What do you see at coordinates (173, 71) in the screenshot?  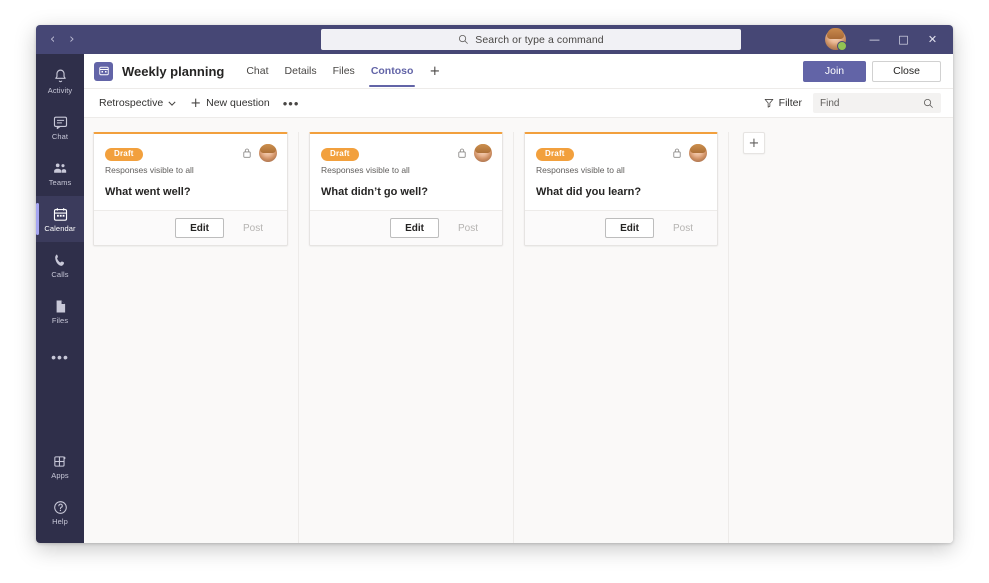 I see `page-title: Weekly planning` at bounding box center [173, 71].